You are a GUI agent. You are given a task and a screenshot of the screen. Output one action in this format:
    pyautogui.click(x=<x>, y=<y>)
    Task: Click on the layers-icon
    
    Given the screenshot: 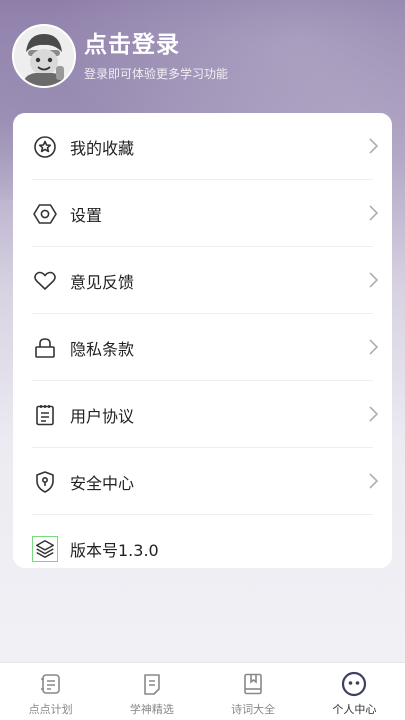 What is the action you would take?
    pyautogui.click(x=45, y=548)
    